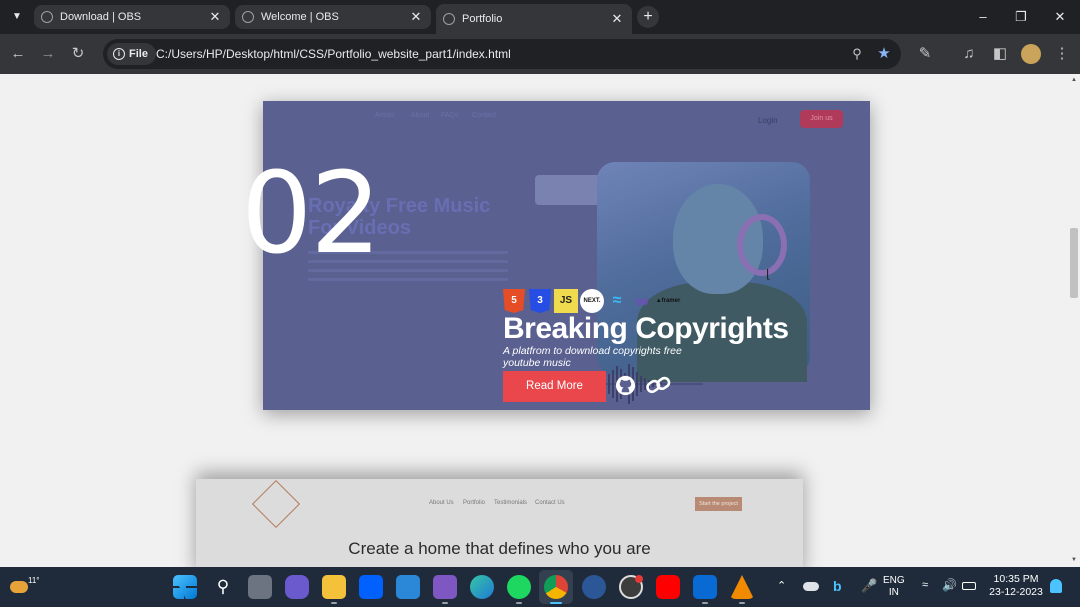 The height and width of the screenshot is (607, 1080). Describe the element at coordinates (949, 585) in the screenshot. I see `volume-icon: 🔊` at that location.